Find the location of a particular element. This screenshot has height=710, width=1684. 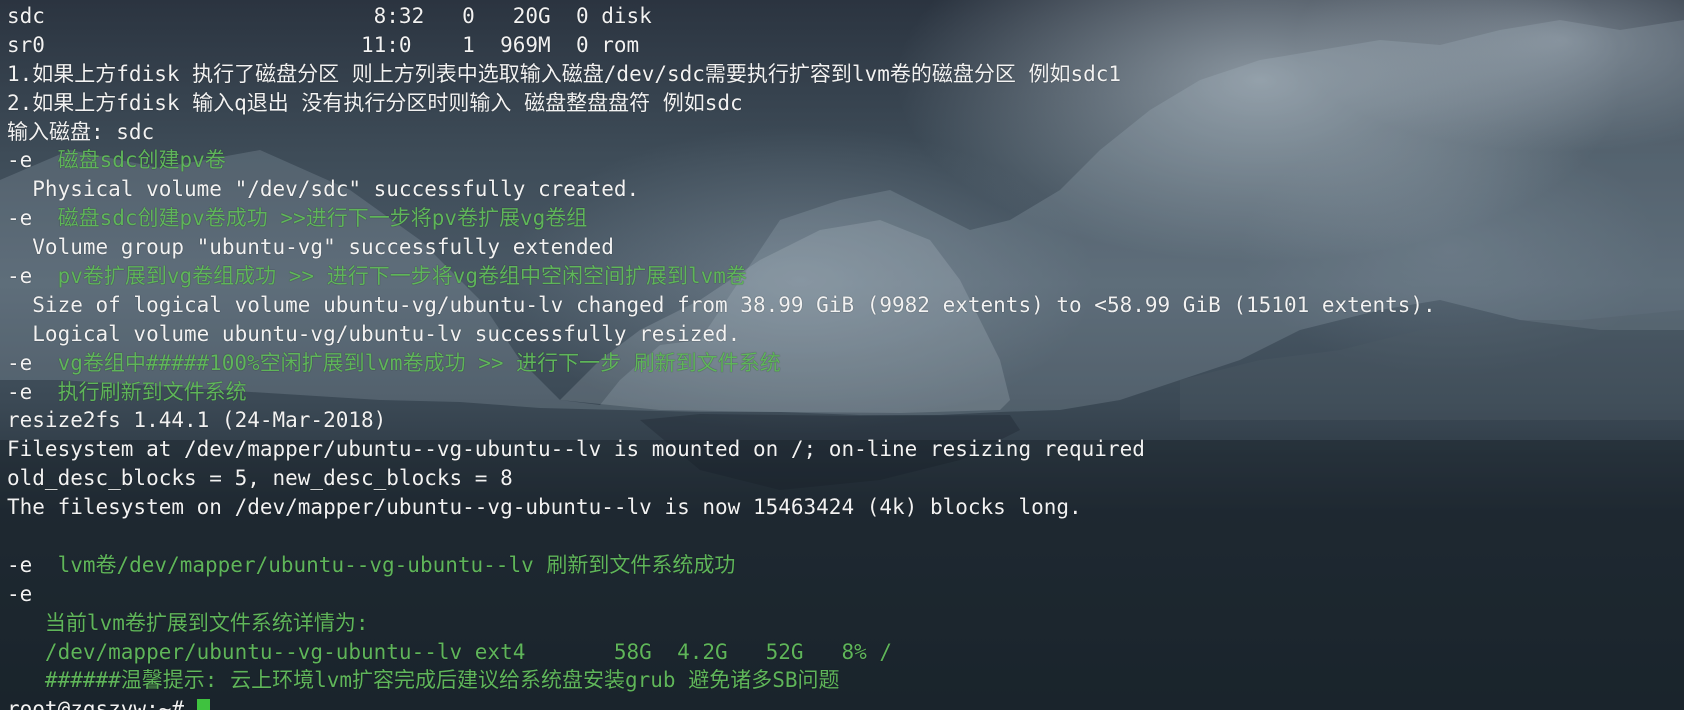

terminal-line: -e is located at coordinates (721, 594).